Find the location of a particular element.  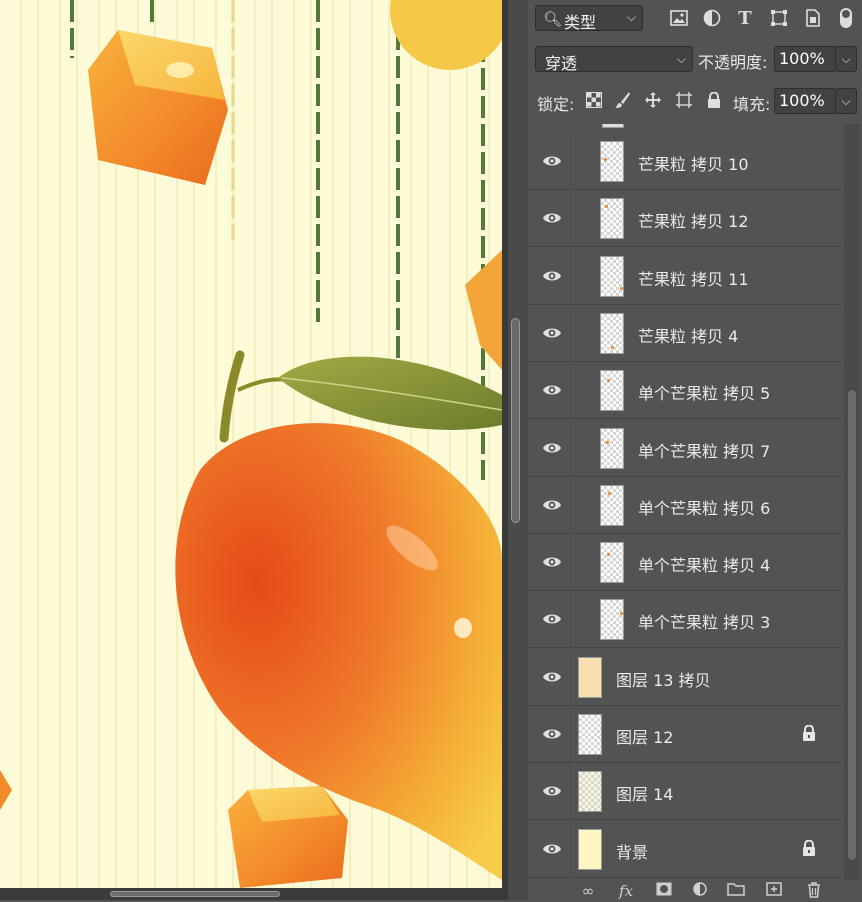

new-group-folder-icon is located at coordinates (736, 891).